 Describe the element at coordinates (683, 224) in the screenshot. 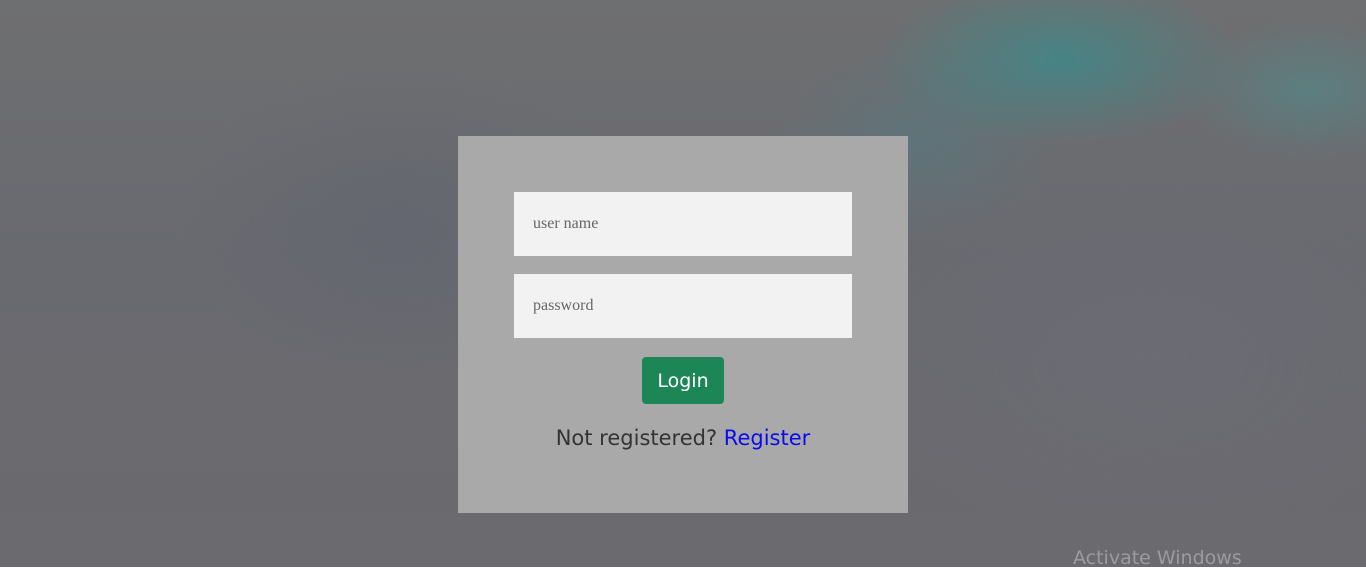

I see `username-input` at that location.